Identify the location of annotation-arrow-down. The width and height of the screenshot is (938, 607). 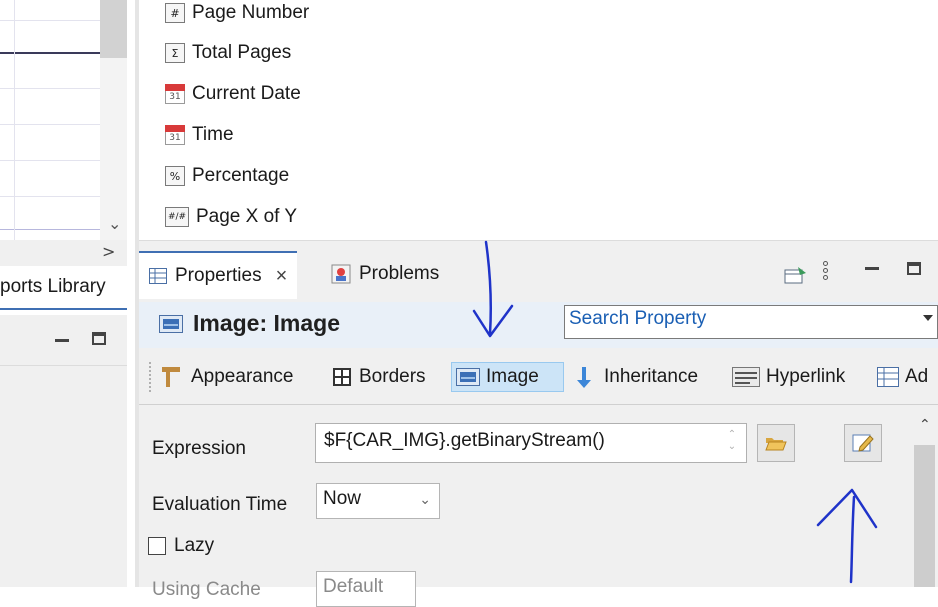
(493, 289).